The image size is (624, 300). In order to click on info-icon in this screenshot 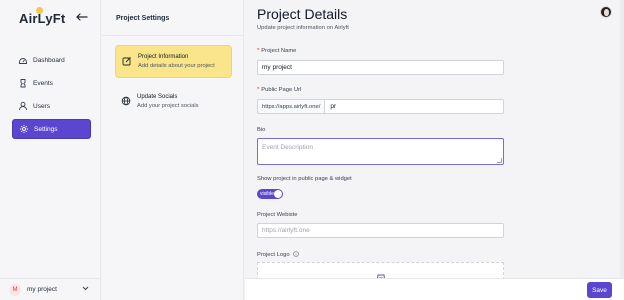, I will do `click(296, 254)`.